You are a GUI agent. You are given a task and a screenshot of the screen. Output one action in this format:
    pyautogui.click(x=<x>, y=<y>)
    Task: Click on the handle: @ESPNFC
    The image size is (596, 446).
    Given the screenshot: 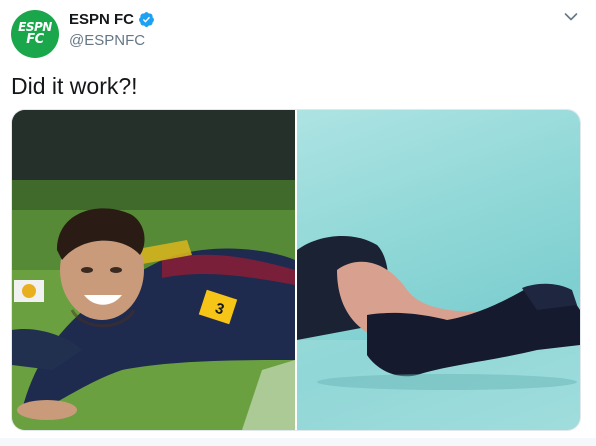 What is the action you would take?
    pyautogui.click(x=107, y=40)
    